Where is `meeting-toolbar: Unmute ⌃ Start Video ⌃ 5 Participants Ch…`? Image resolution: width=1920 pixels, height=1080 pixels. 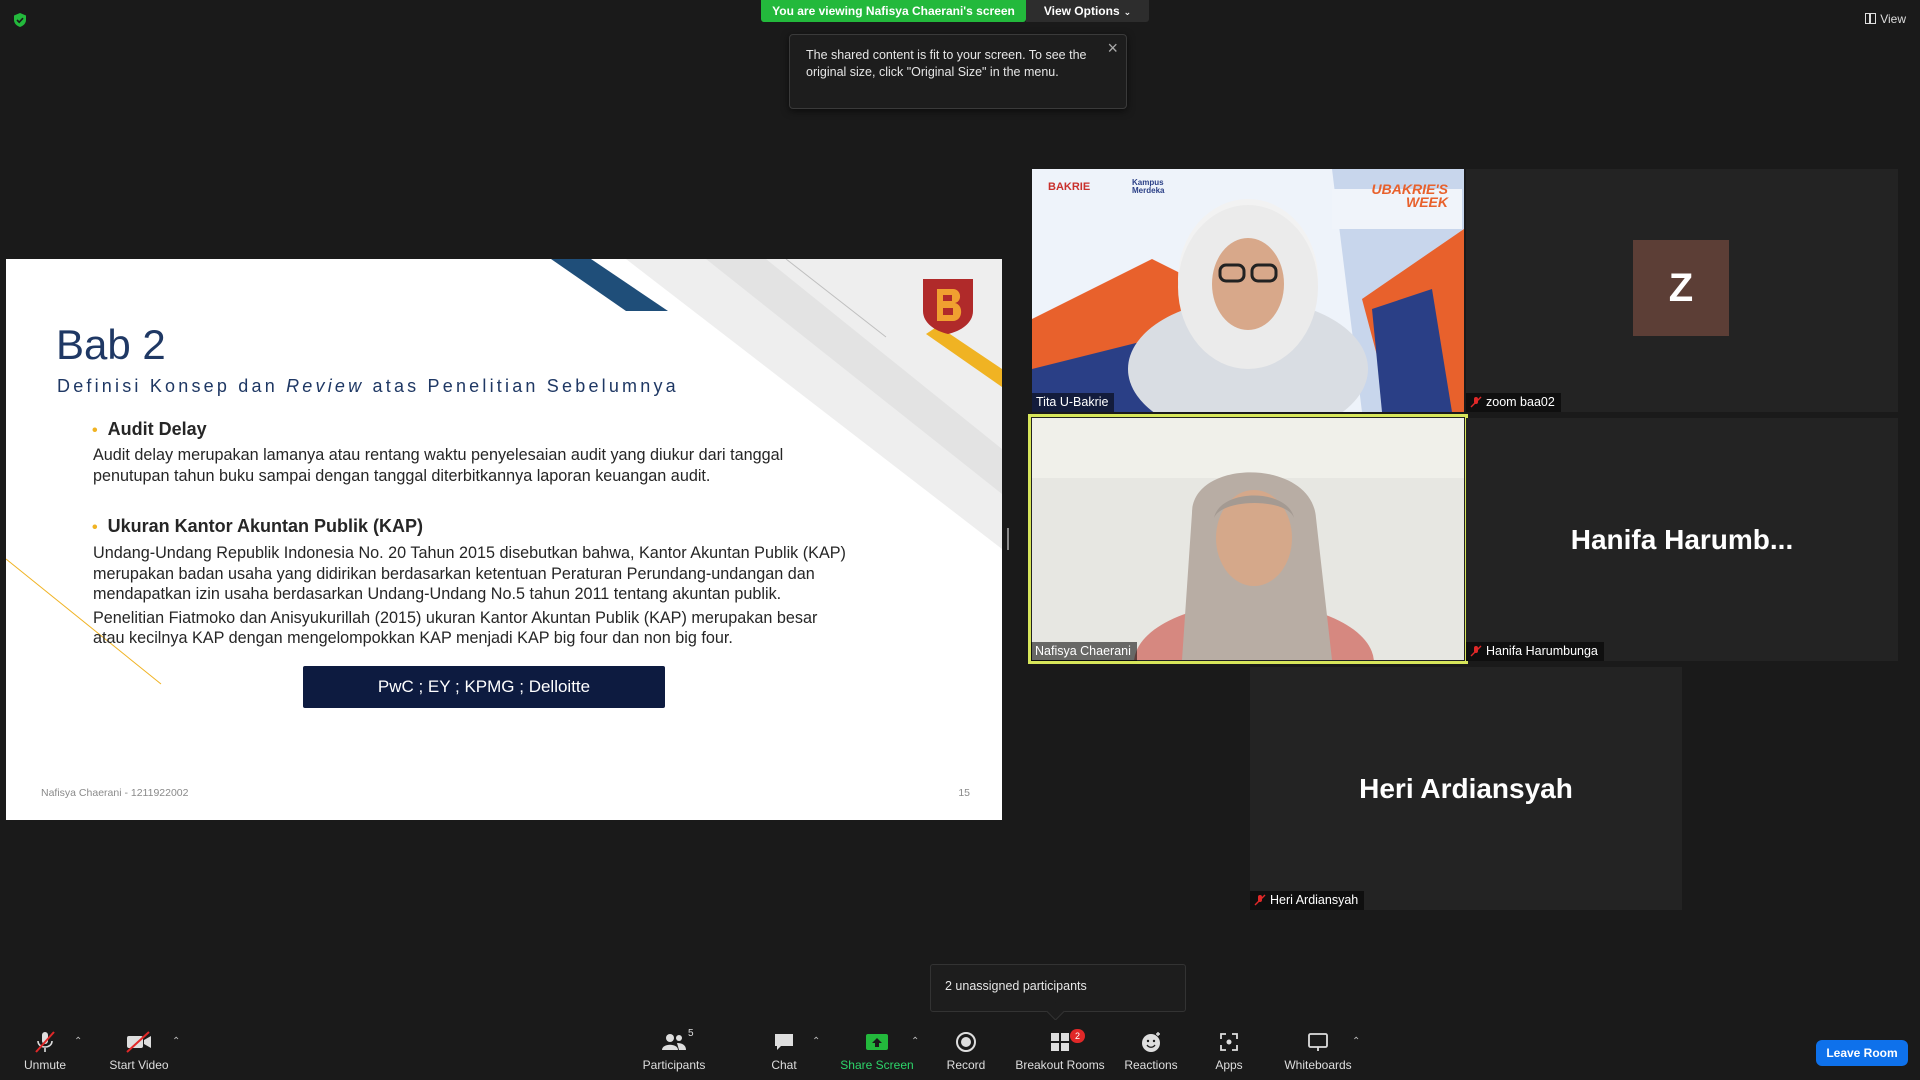 meeting-toolbar: Unmute ⌃ Start Video ⌃ 5 Participants Ch… is located at coordinates (960, 1050).